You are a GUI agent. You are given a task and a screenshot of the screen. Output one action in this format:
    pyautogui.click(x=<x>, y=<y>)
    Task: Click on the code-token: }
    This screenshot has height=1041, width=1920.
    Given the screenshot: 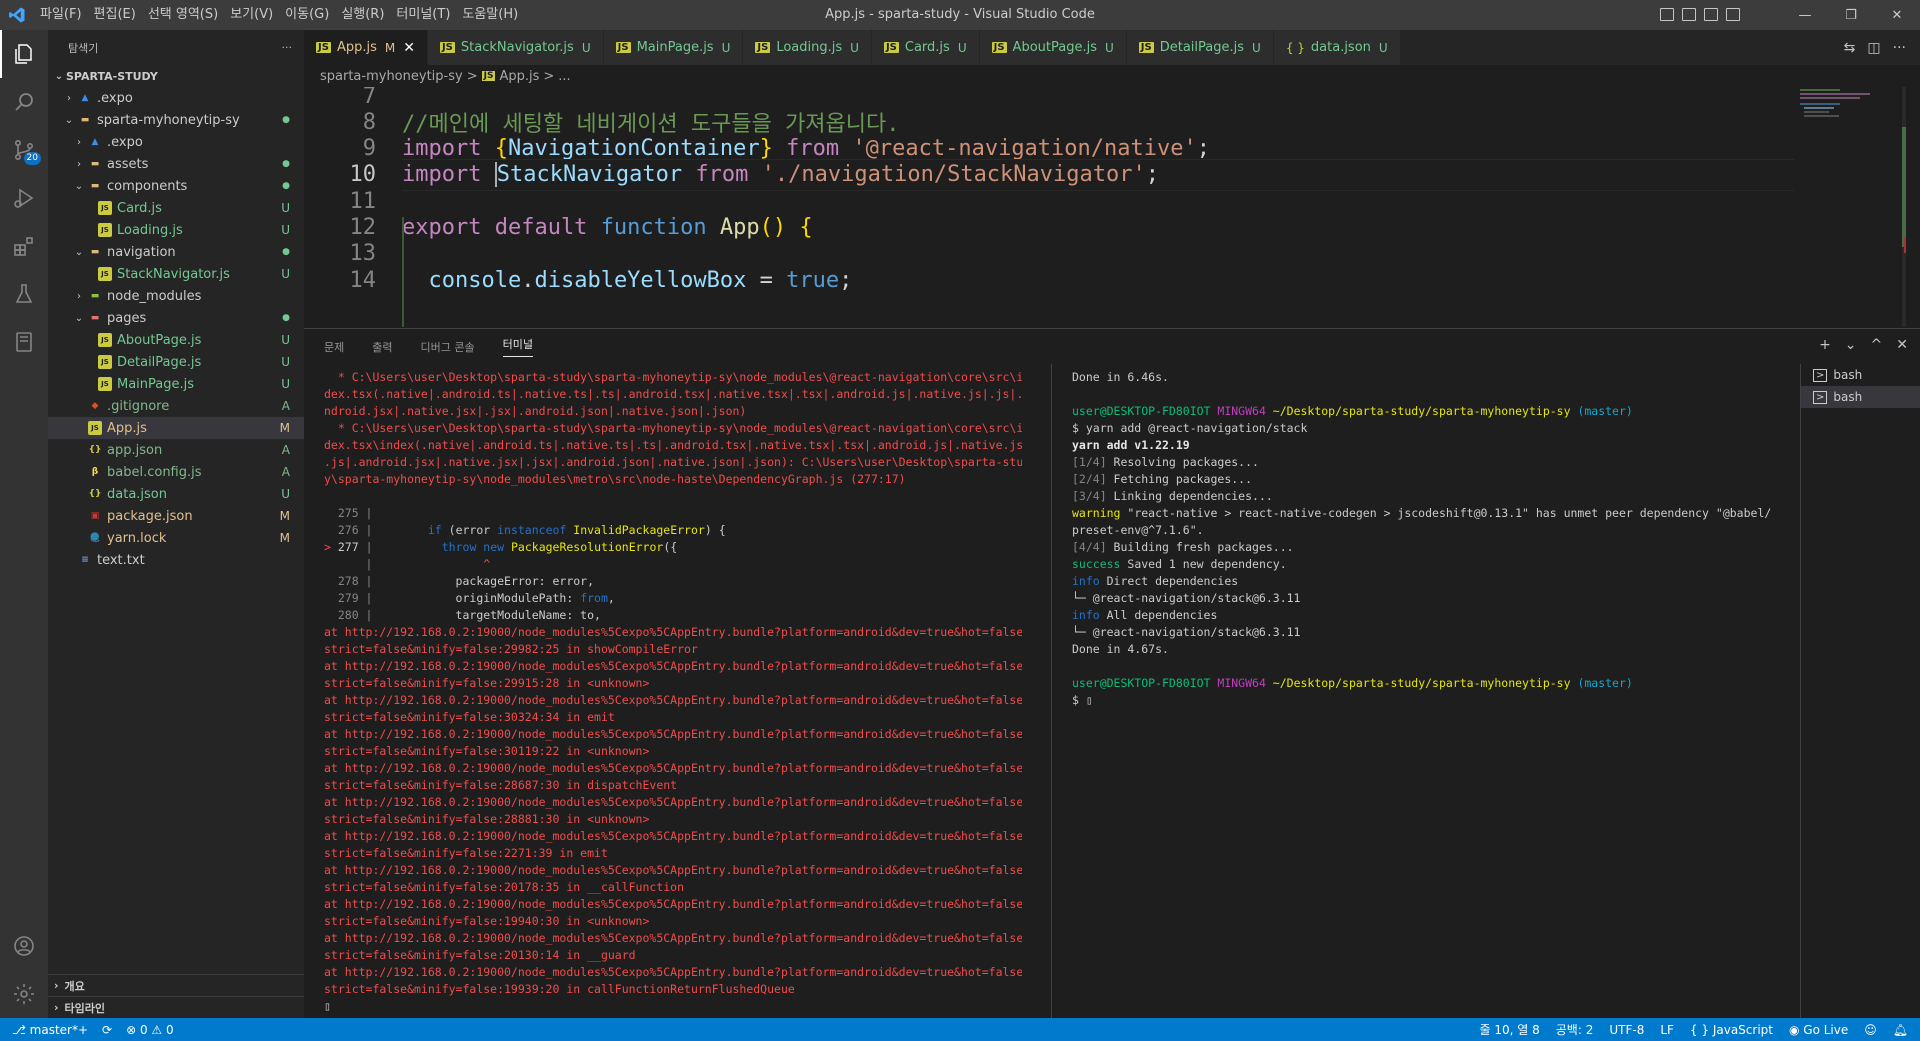 What is the action you would take?
    pyautogui.click(x=766, y=149)
    